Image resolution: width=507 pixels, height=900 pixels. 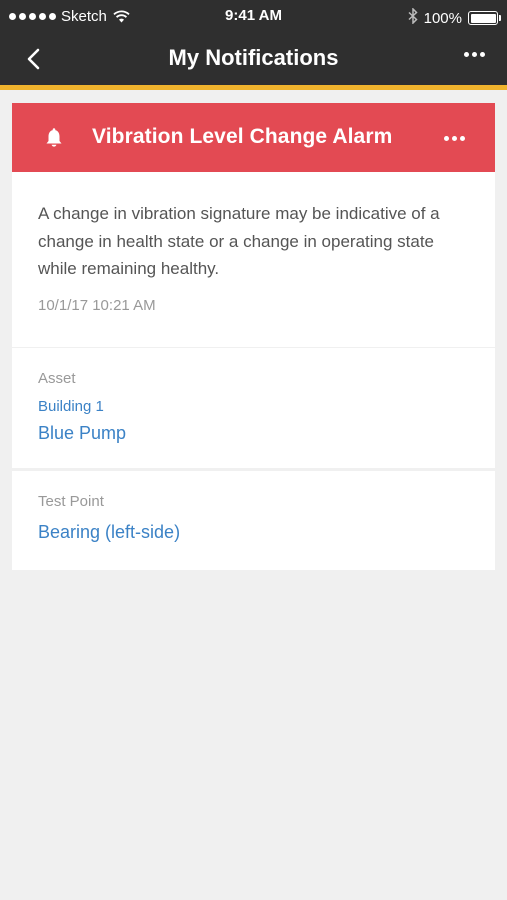 I want to click on bell-icon, so click(x=54, y=137).